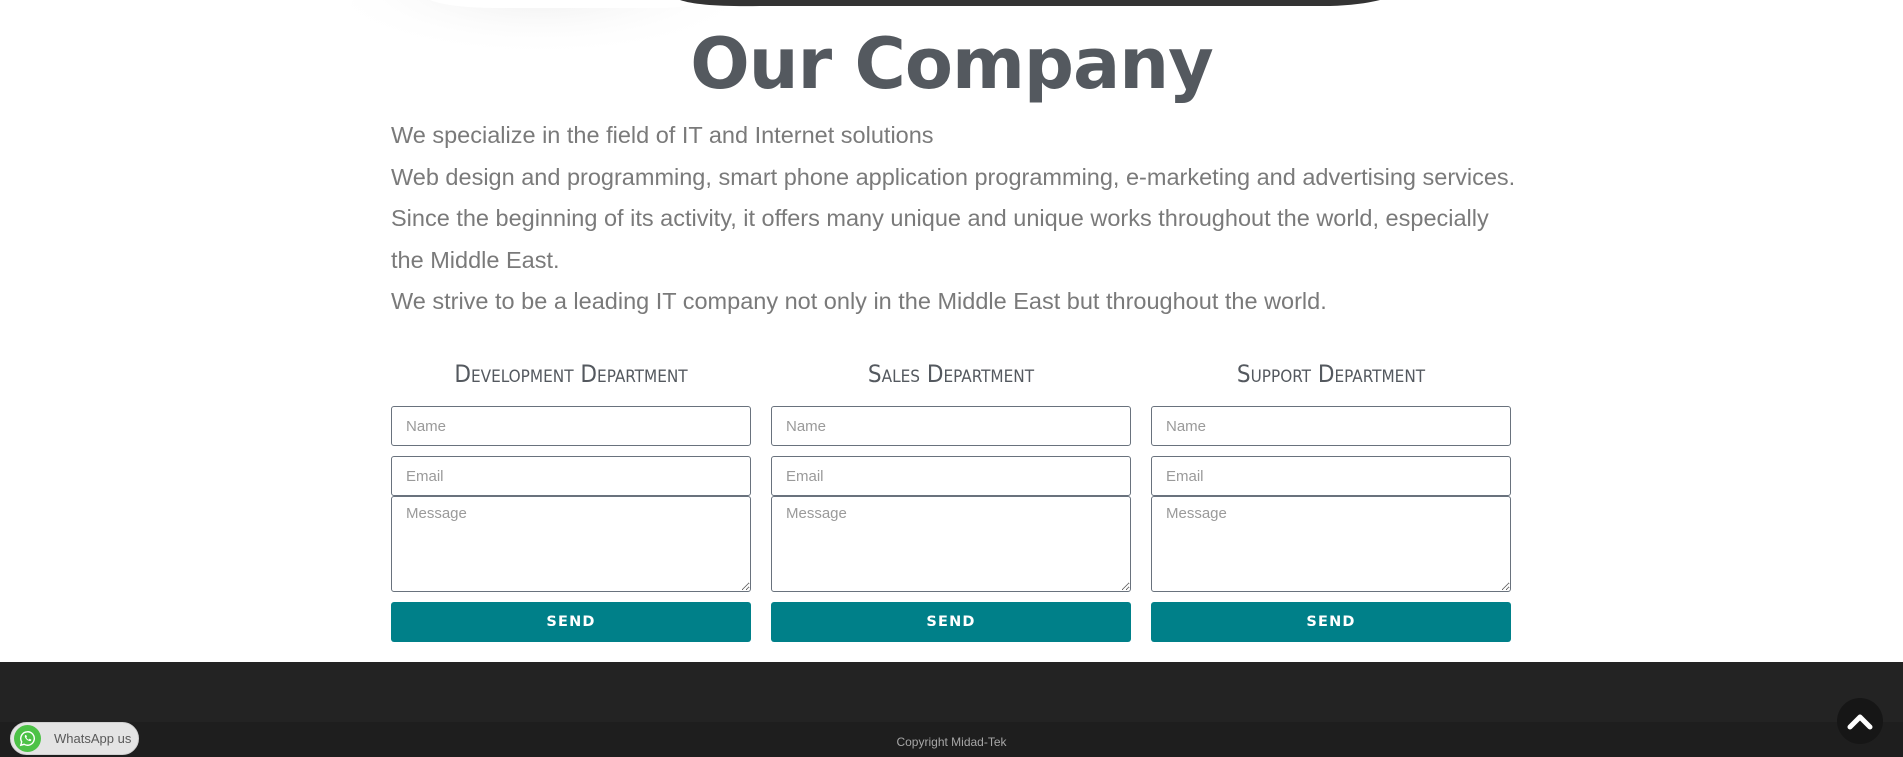  Describe the element at coordinates (951, 692) in the screenshot. I see `footer` at that location.